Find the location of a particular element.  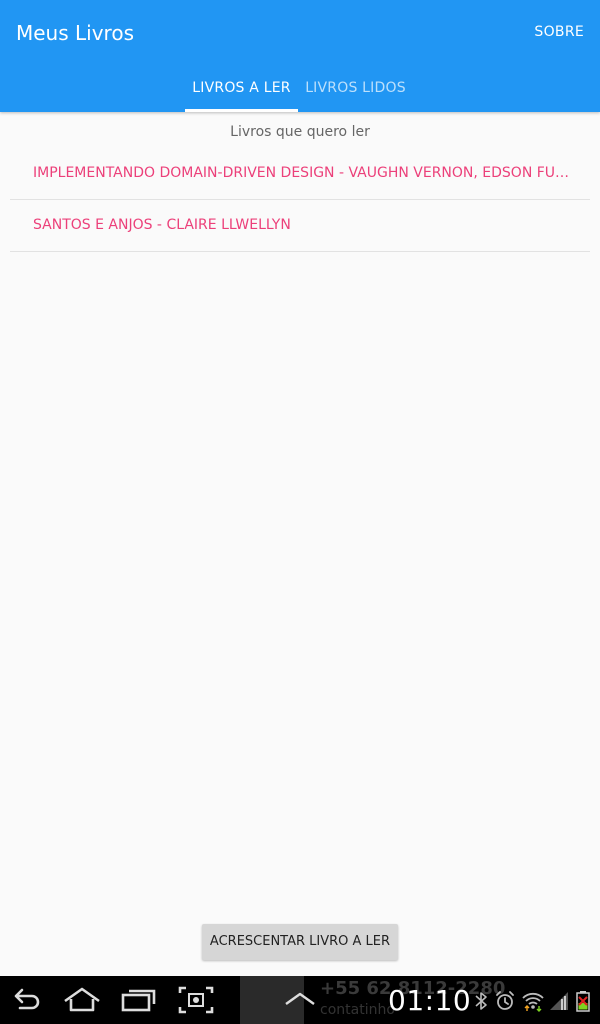

clock: 01:10 is located at coordinates (430, 1000).